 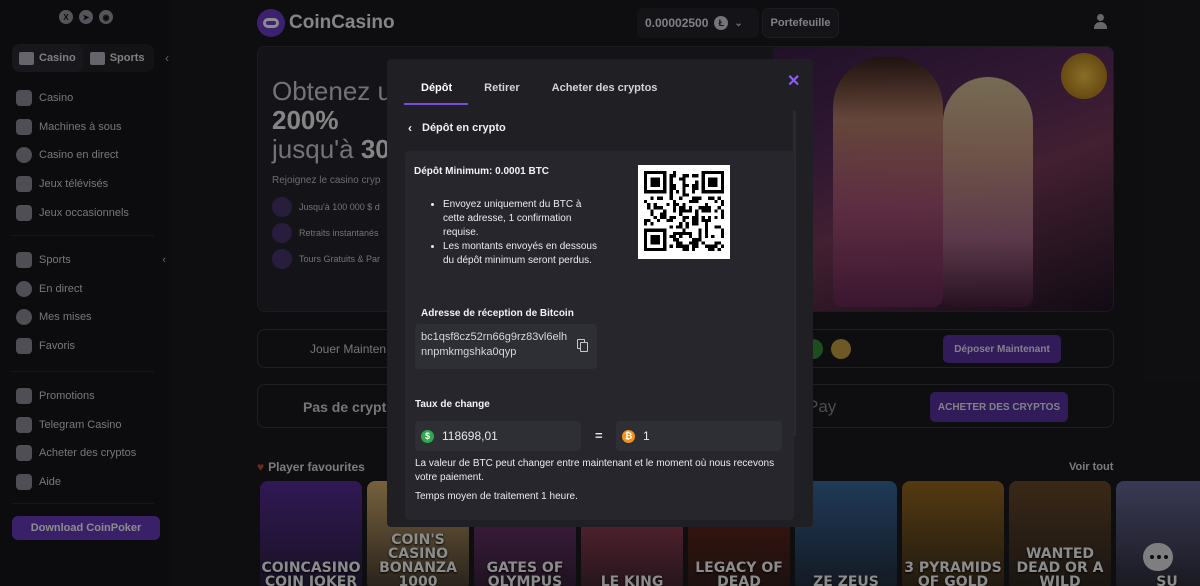 What do you see at coordinates (497, 313) in the screenshot?
I see `address-label: Adresse de réception de Bitcoin` at bounding box center [497, 313].